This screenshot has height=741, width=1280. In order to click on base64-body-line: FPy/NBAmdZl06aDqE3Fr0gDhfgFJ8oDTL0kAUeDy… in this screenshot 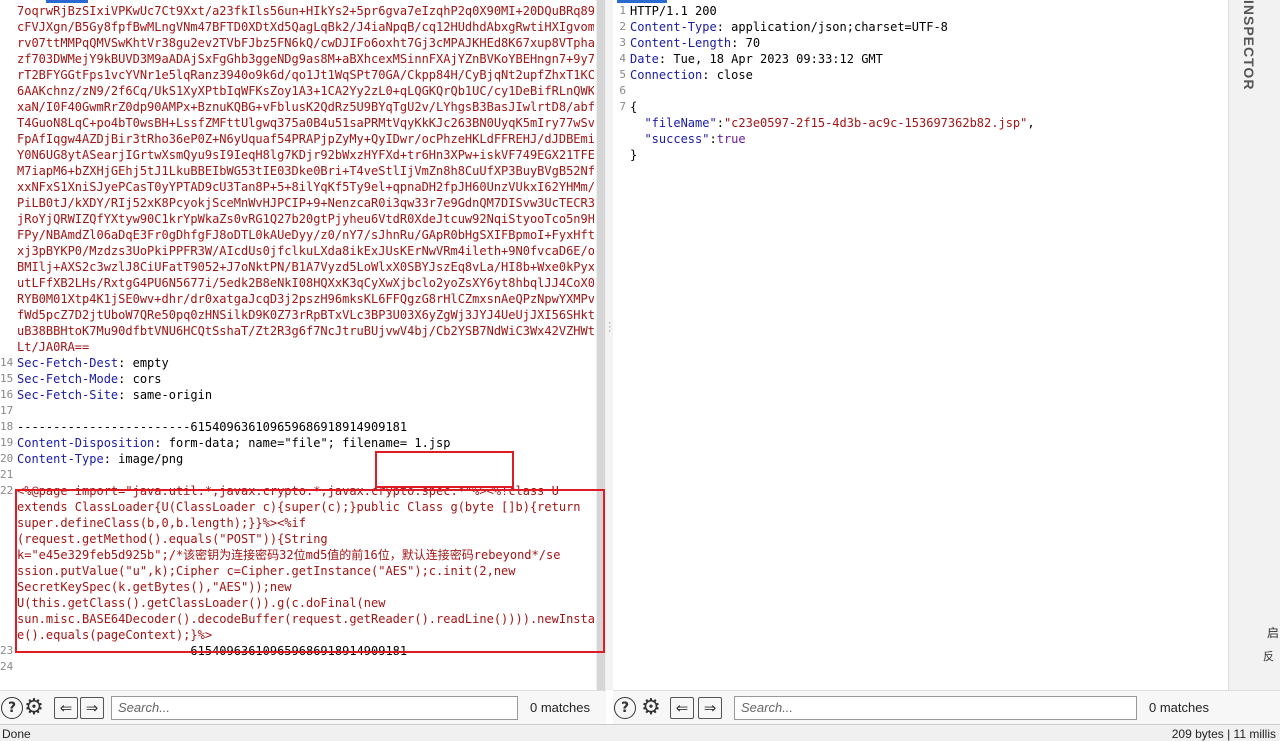, I will do `click(305, 235)`.